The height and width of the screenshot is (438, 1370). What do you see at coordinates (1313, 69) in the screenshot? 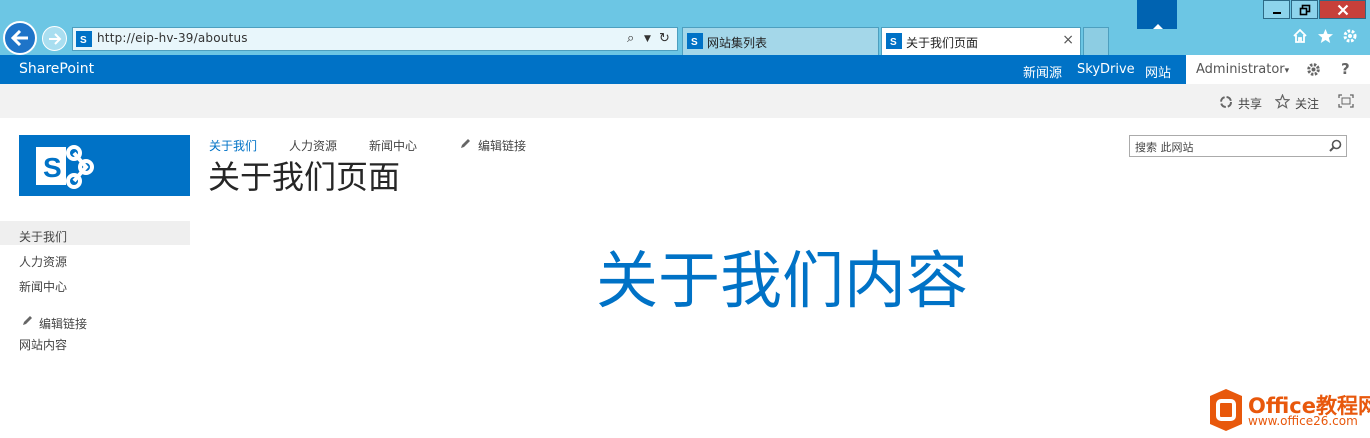
I see `settings-gear-icon` at bounding box center [1313, 69].